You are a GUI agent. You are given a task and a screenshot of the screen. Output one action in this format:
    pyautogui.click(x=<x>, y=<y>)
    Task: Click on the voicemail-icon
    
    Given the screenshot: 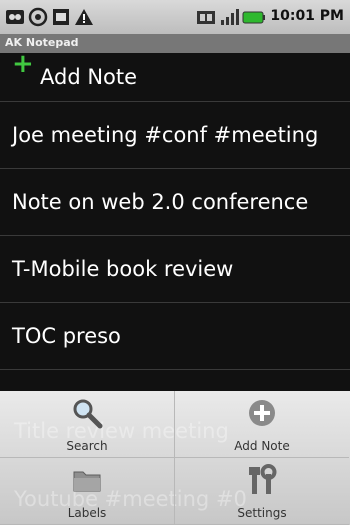 What is the action you would take?
    pyautogui.click(x=15, y=17)
    